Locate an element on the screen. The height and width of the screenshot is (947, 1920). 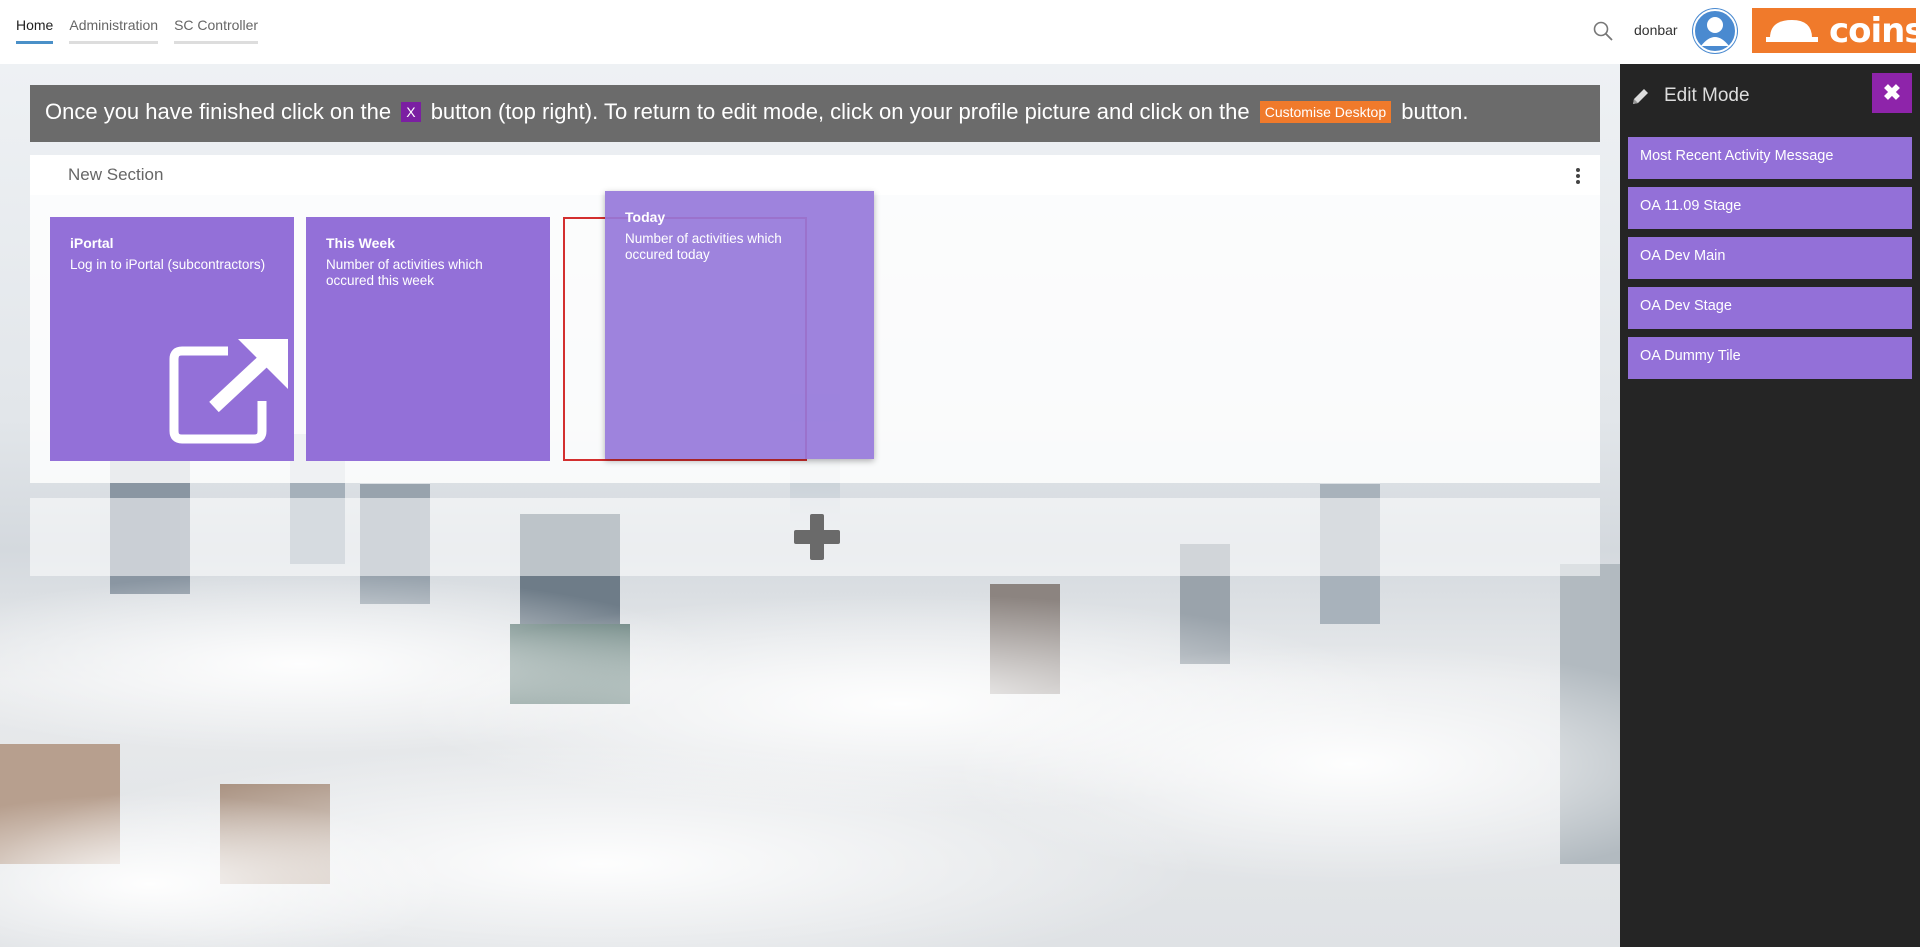
pencil-icon is located at coordinates (1640, 96).